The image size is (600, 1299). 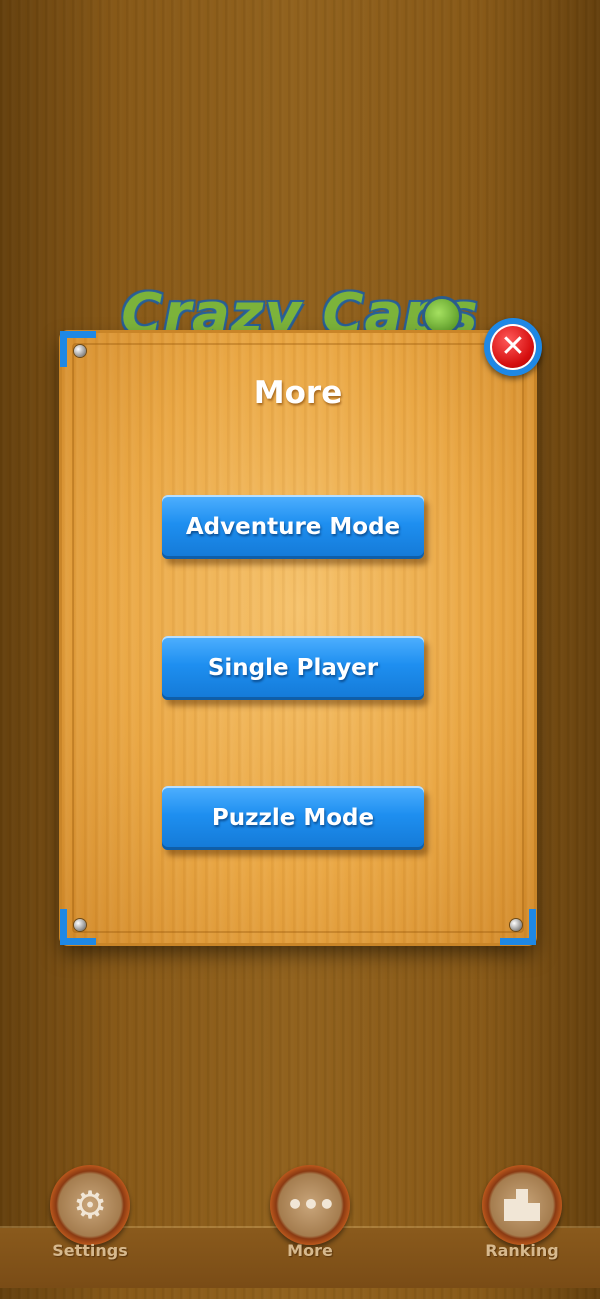 What do you see at coordinates (293, 668) in the screenshot?
I see `single-player-button: Single Player` at bounding box center [293, 668].